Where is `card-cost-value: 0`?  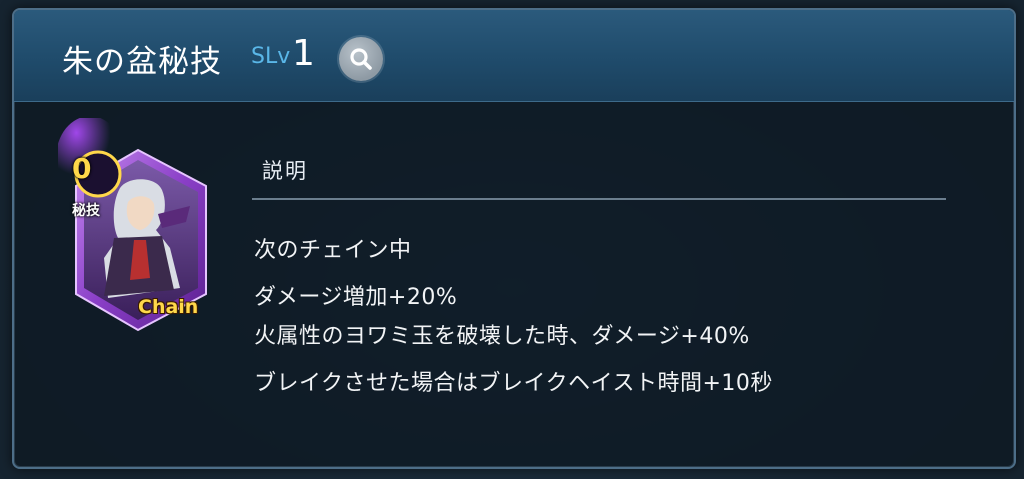 card-cost-value: 0 is located at coordinates (82, 168).